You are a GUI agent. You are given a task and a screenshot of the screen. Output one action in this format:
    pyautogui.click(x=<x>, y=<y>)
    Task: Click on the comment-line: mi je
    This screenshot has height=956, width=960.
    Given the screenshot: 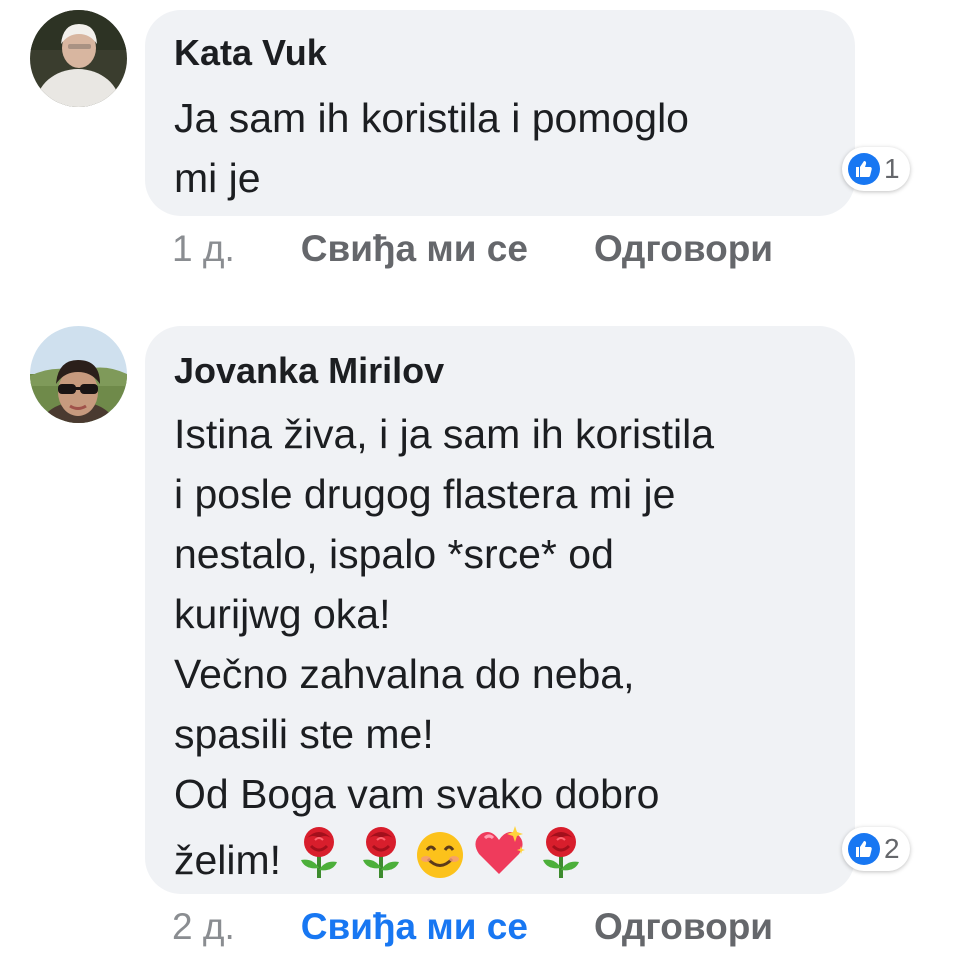 What is the action you would take?
    pyautogui.click(x=217, y=178)
    